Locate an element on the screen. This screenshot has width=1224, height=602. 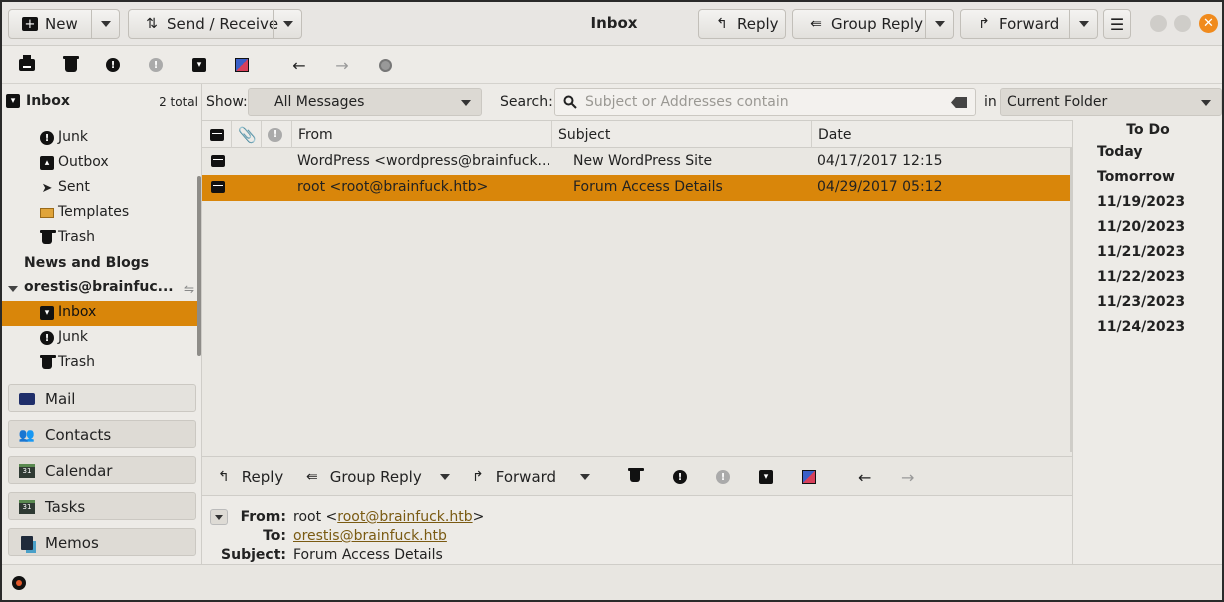
switcher-memos: Memos is located at coordinates (102, 542).